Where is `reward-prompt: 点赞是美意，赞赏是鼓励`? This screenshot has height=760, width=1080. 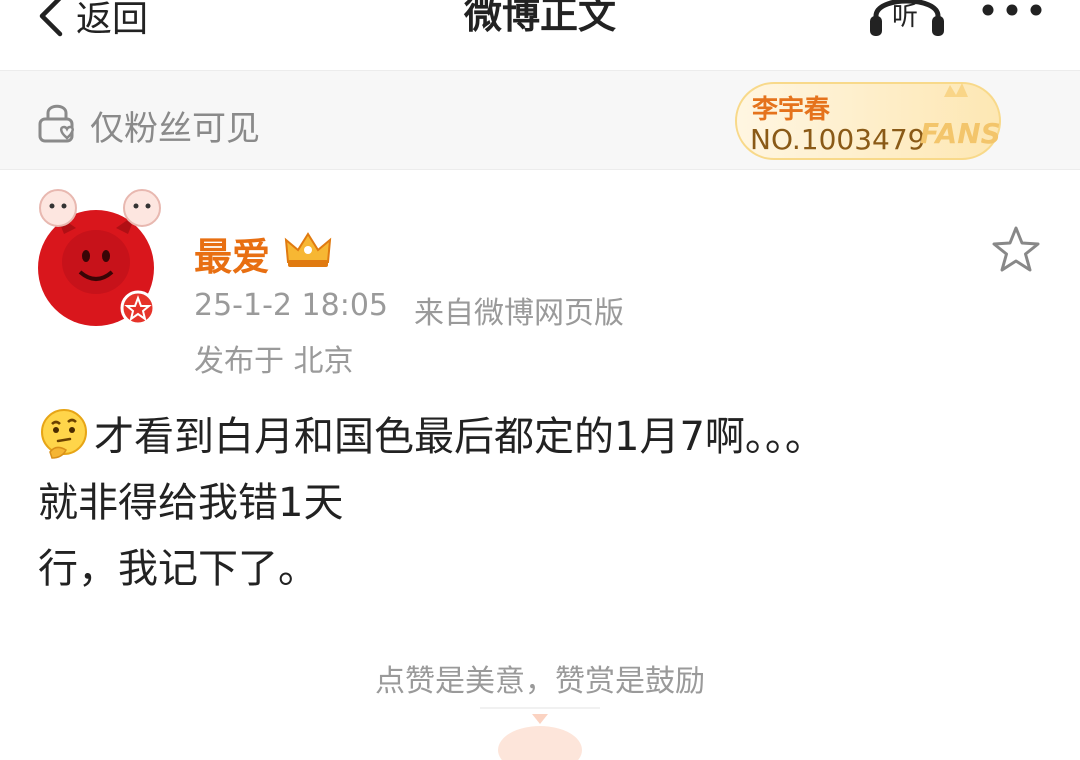
reward-prompt: 点赞是美意，赞赏是鼓励 is located at coordinates (540, 681).